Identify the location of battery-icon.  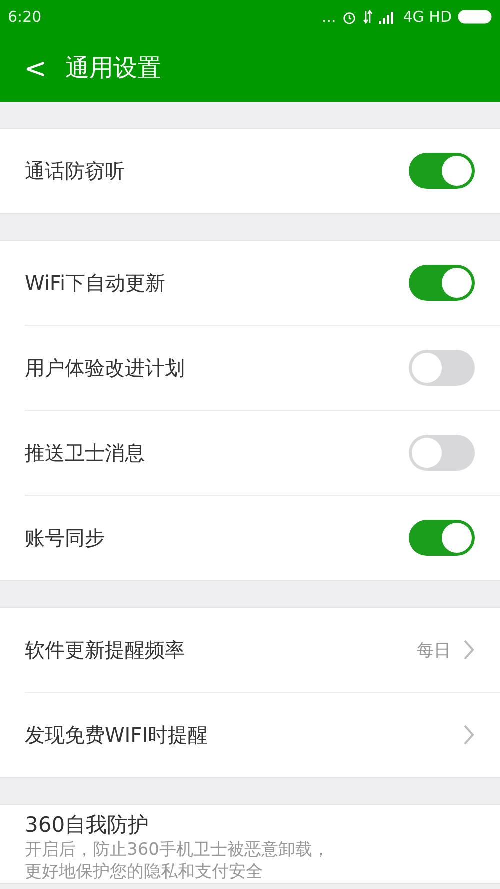
(475, 17).